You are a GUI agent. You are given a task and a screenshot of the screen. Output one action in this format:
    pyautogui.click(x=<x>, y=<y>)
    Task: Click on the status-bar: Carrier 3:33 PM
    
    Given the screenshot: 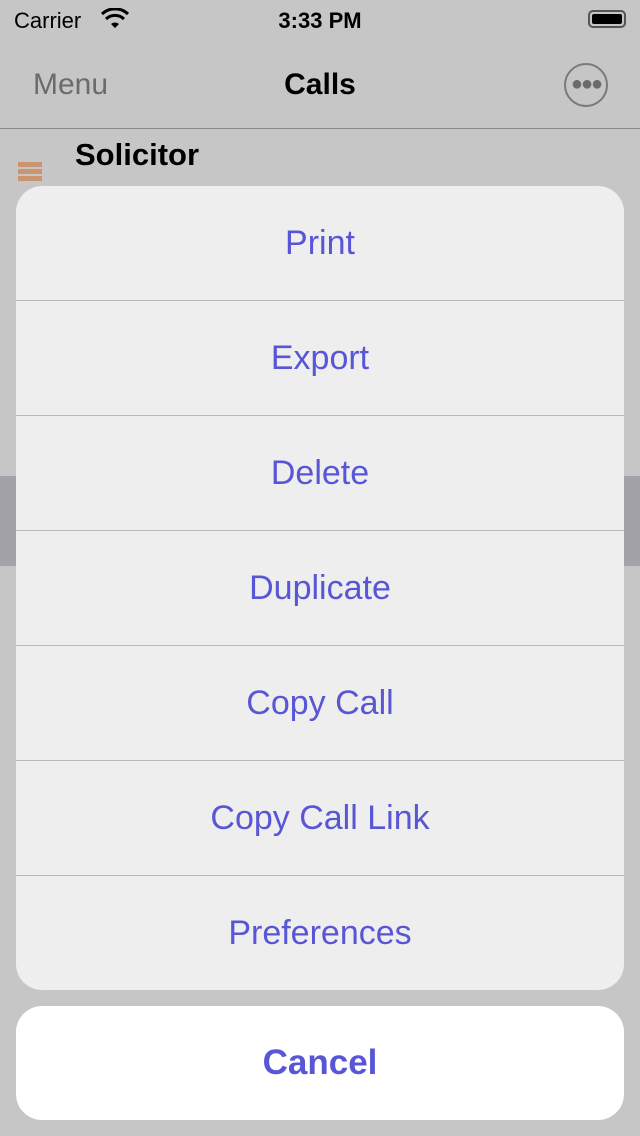 What is the action you would take?
    pyautogui.click(x=320, y=20)
    